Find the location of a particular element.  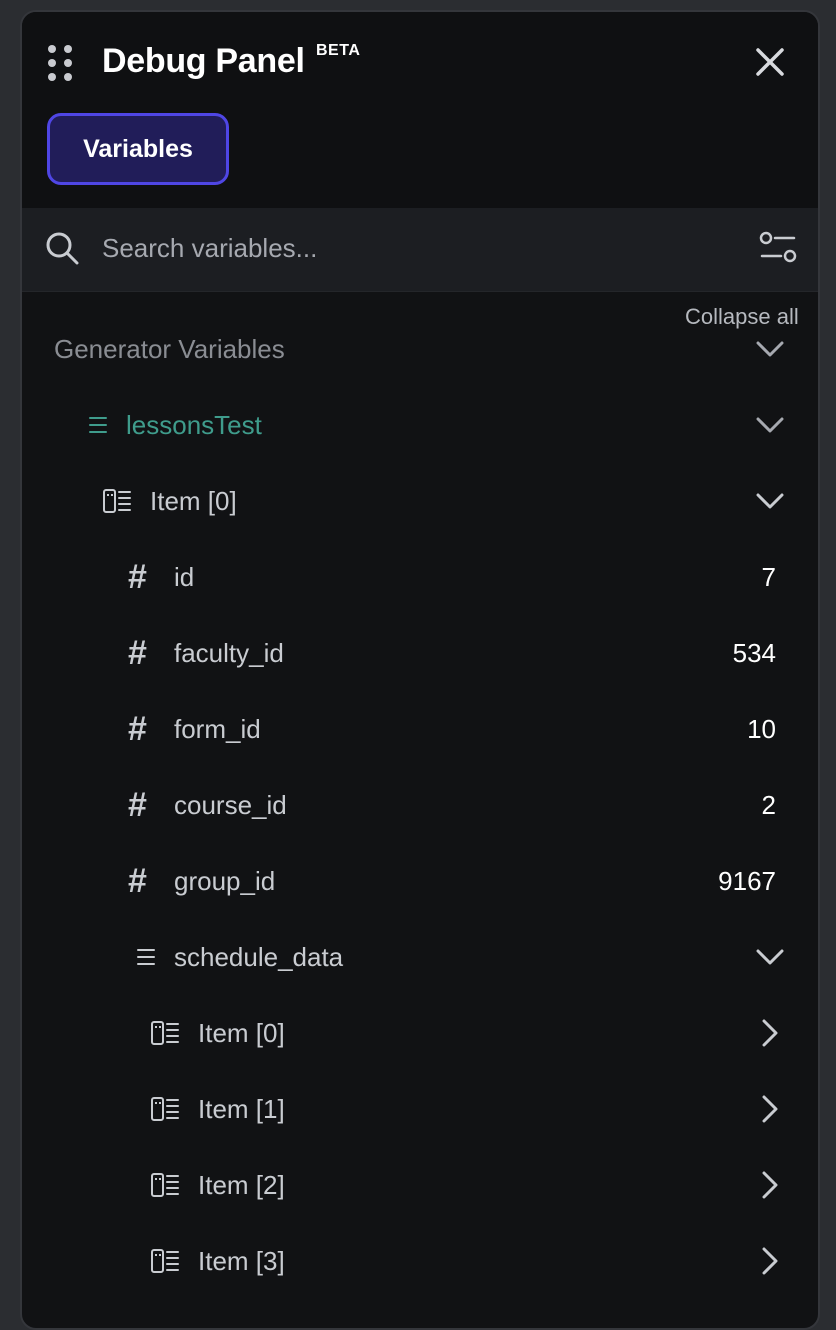

field-name: faculty_id is located at coordinates (229, 653).